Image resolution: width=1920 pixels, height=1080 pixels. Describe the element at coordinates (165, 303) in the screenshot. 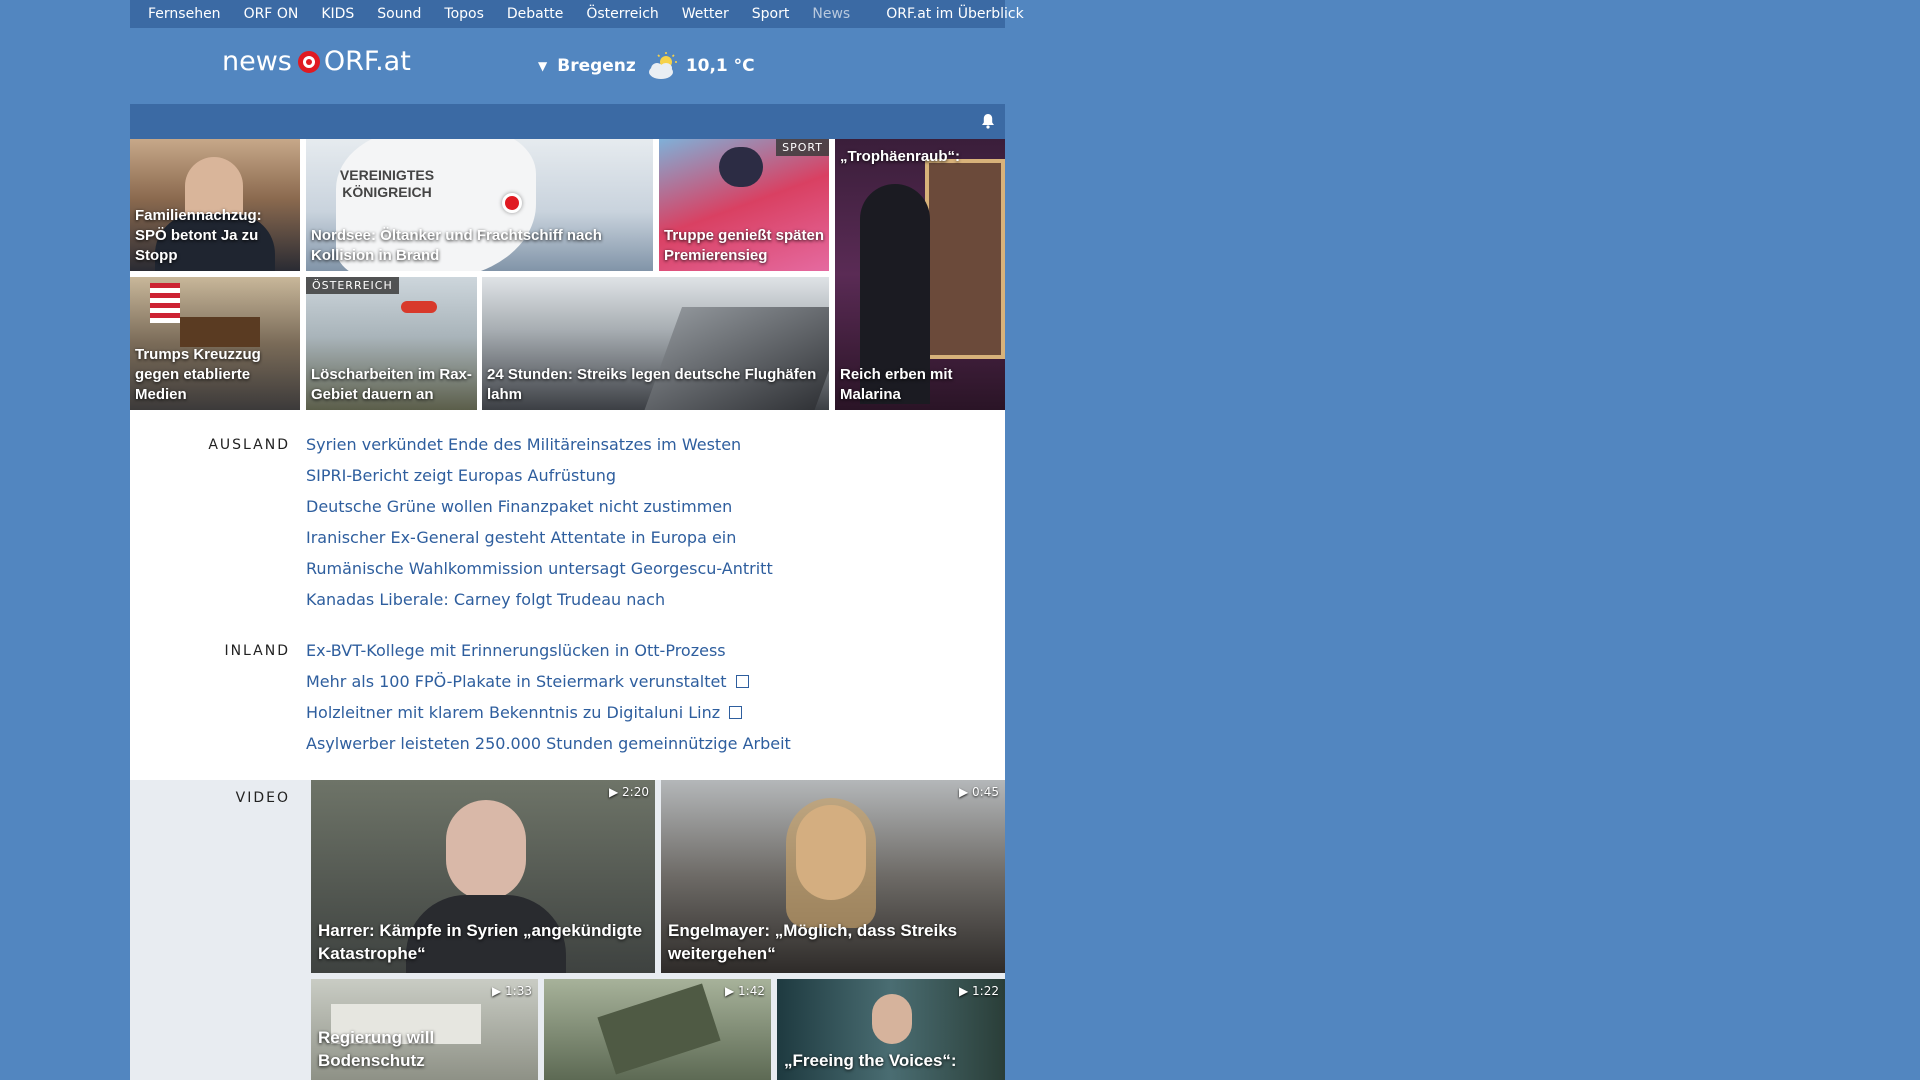

I see `flag-shape` at that location.